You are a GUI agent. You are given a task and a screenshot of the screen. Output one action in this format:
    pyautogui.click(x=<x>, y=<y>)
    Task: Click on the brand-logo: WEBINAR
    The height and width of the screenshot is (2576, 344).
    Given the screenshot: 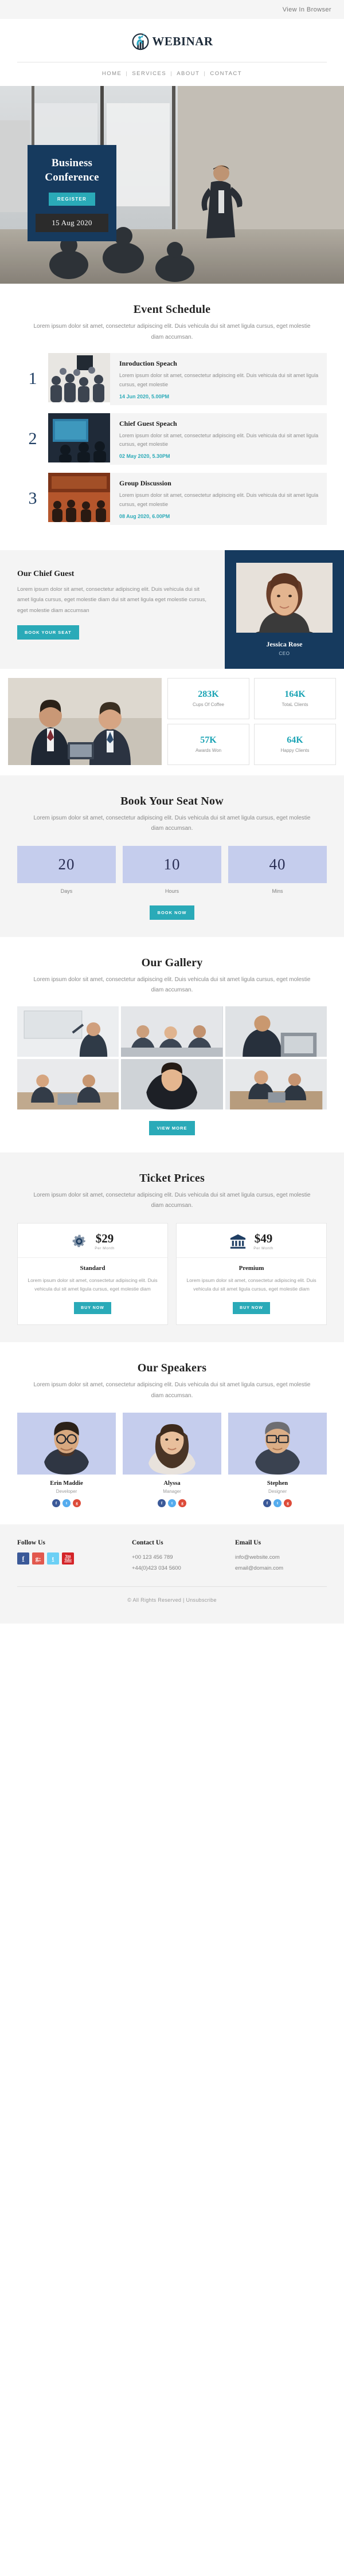 What is the action you would take?
    pyautogui.click(x=172, y=41)
    